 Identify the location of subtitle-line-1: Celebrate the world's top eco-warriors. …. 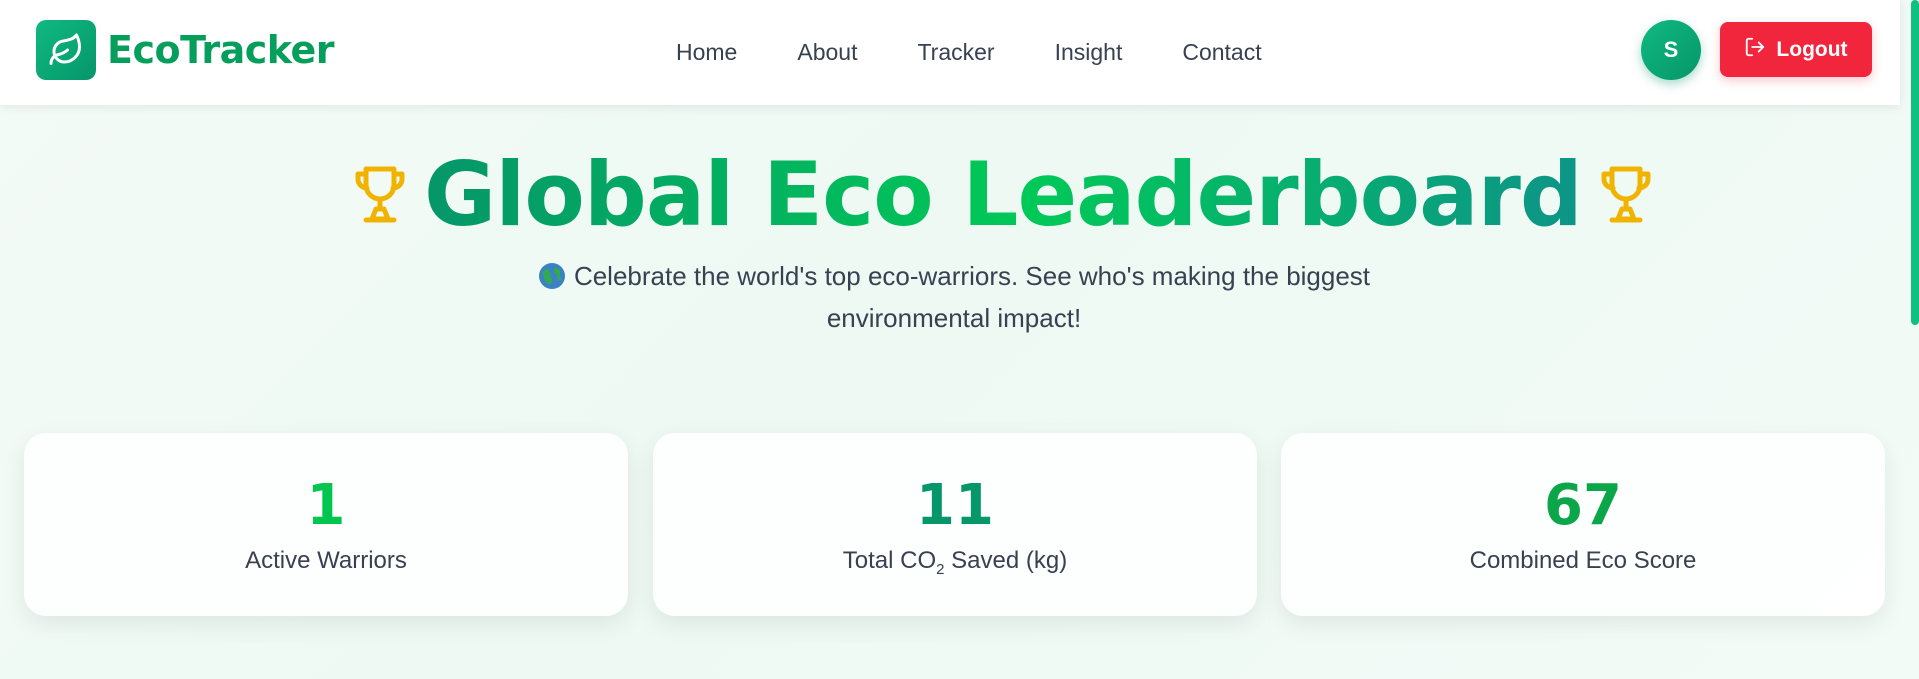
(972, 276).